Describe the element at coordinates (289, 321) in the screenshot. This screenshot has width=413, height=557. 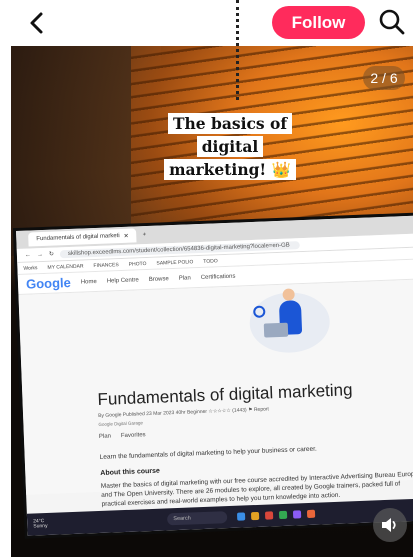
I see `course-illustration` at that location.